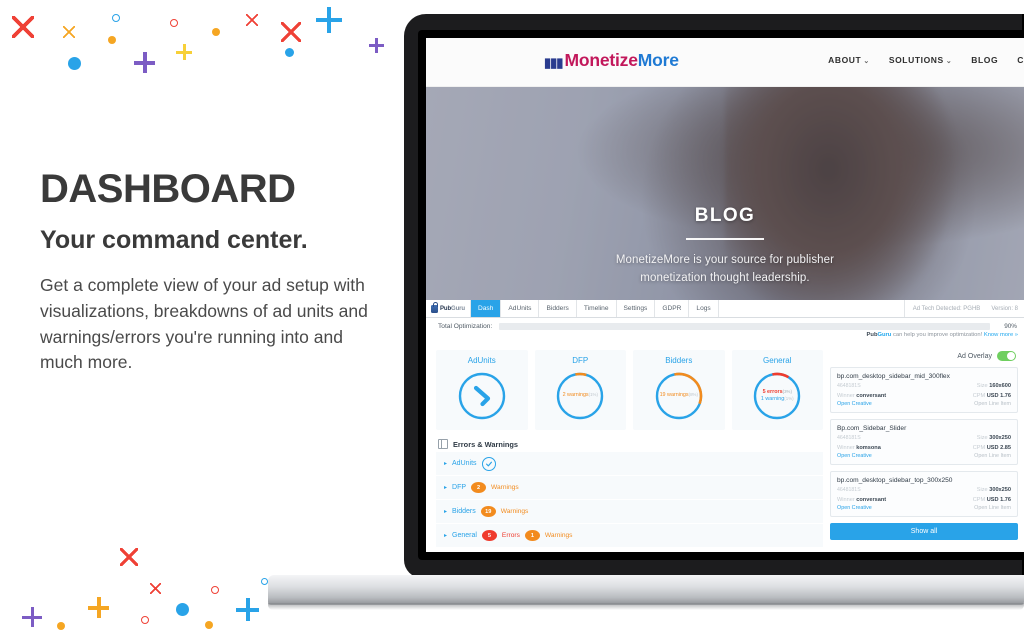  Describe the element at coordinates (458, 308) in the screenshot. I see `pubguru-logo-second: Guru` at that location.